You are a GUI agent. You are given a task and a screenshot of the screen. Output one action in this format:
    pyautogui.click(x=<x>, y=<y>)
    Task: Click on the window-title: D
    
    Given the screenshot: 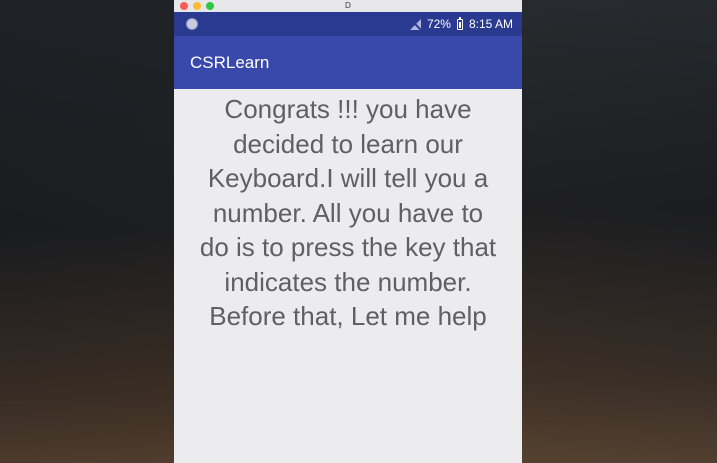 What is the action you would take?
    pyautogui.click(x=348, y=5)
    